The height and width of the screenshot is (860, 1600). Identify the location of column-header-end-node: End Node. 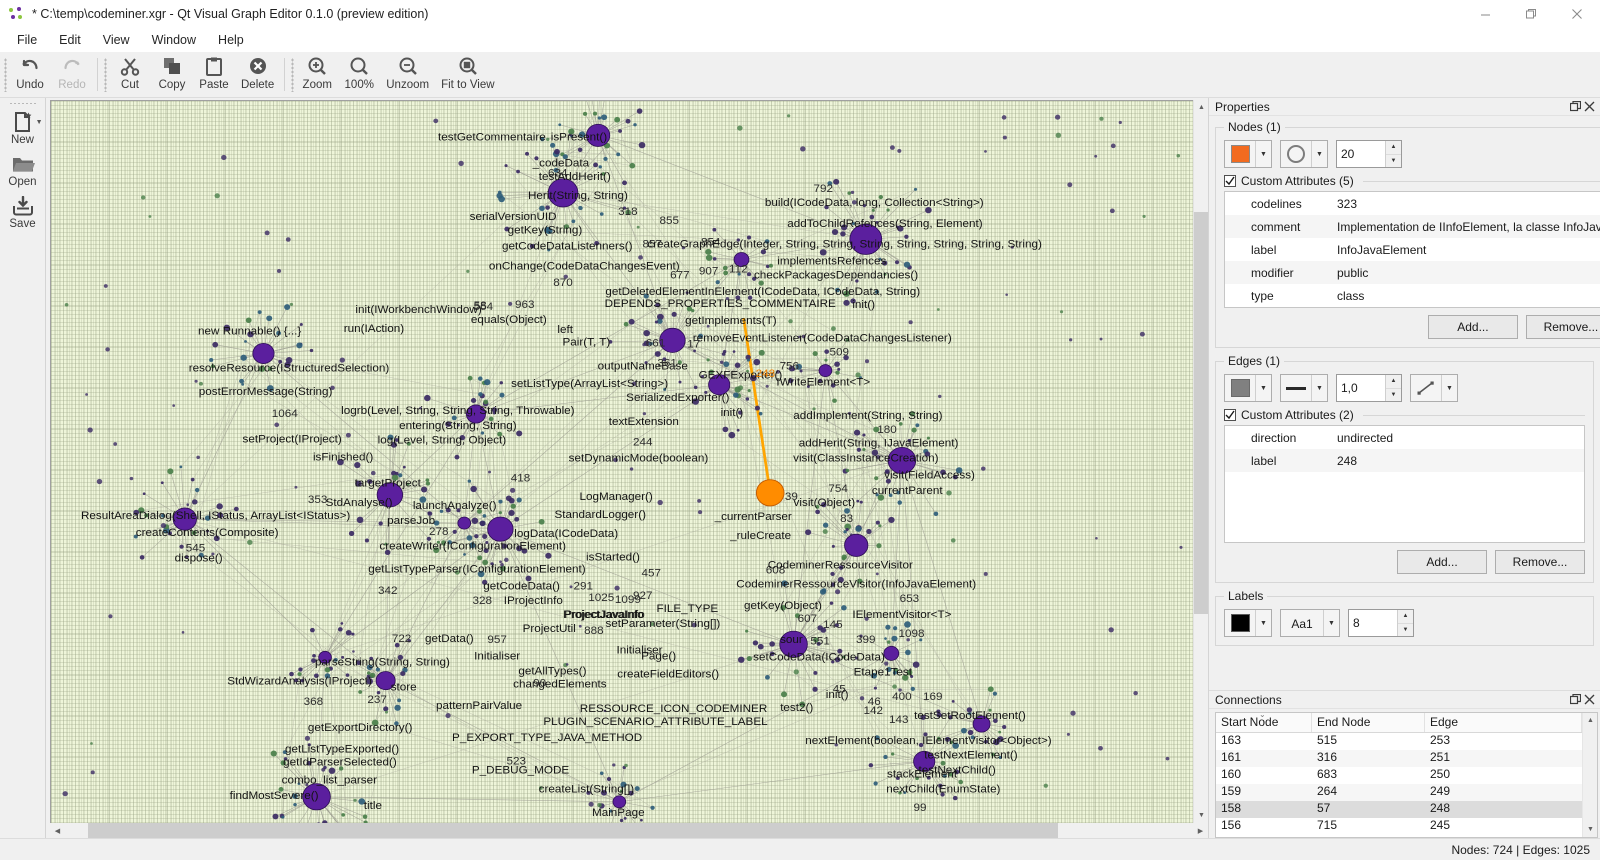
(1368, 722).